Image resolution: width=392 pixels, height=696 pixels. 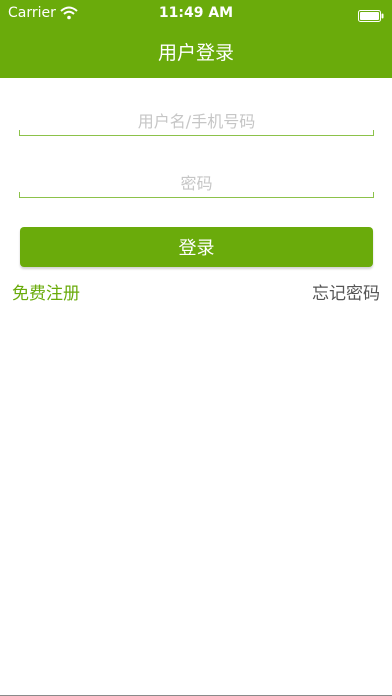 I want to click on password-field-container, so click(x=196, y=183).